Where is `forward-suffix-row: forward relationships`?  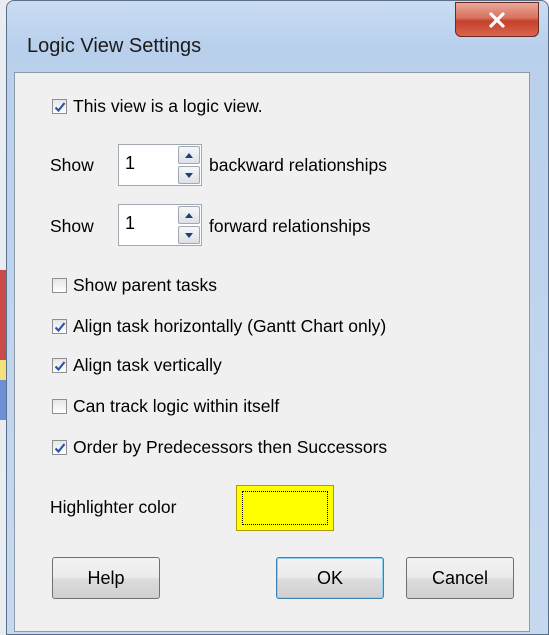 forward-suffix-row: forward relationships is located at coordinates (289, 226).